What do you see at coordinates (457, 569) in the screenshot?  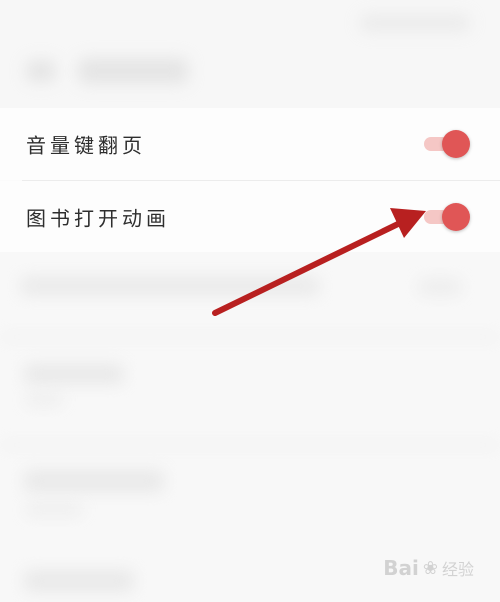 I see `watermark-text: 经验` at bounding box center [457, 569].